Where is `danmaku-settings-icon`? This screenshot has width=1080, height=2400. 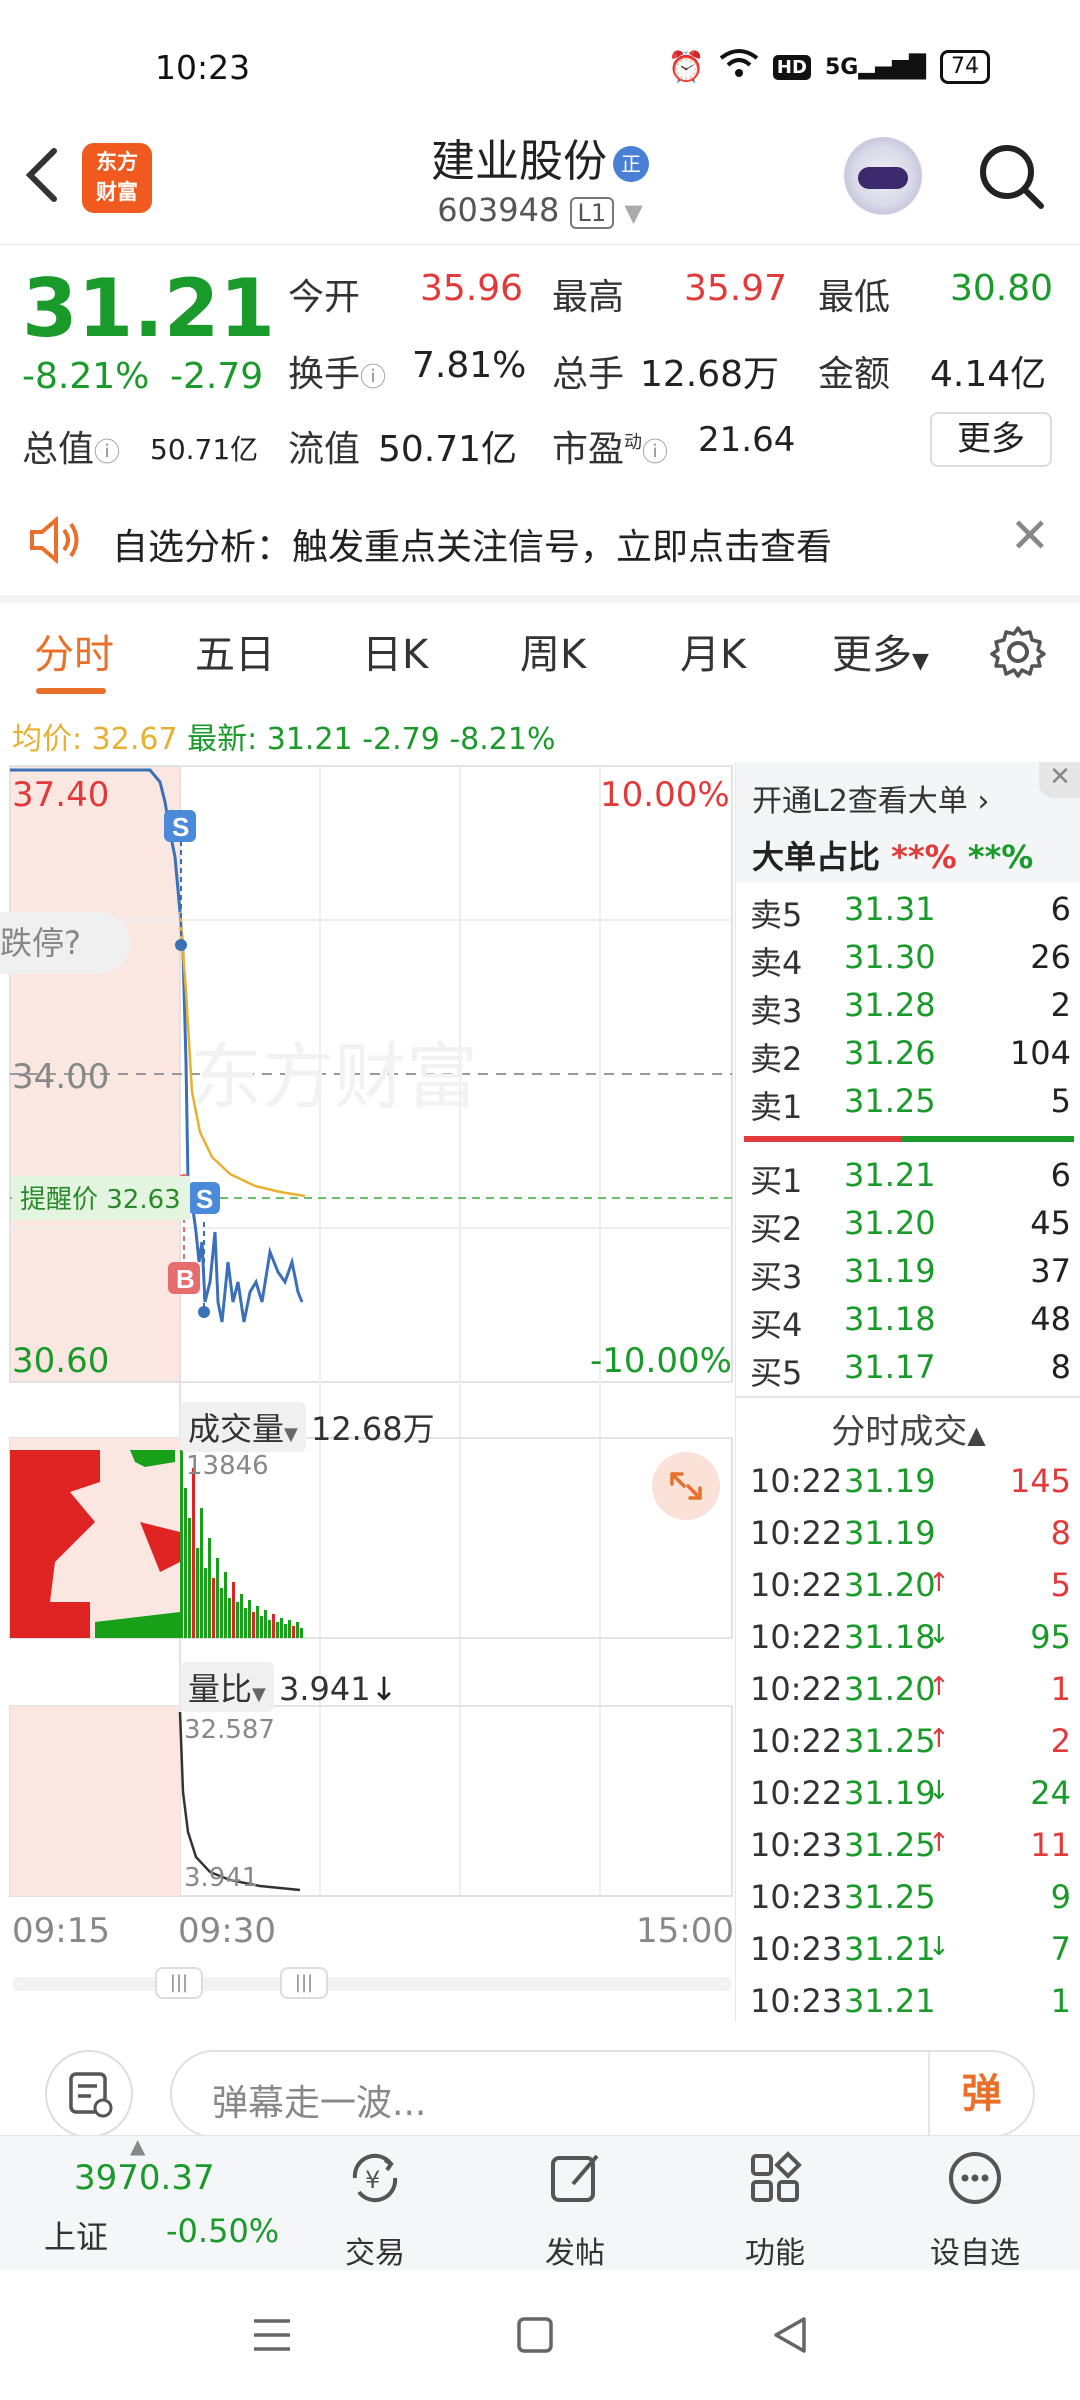
danmaku-settings-icon is located at coordinates (89, 2094).